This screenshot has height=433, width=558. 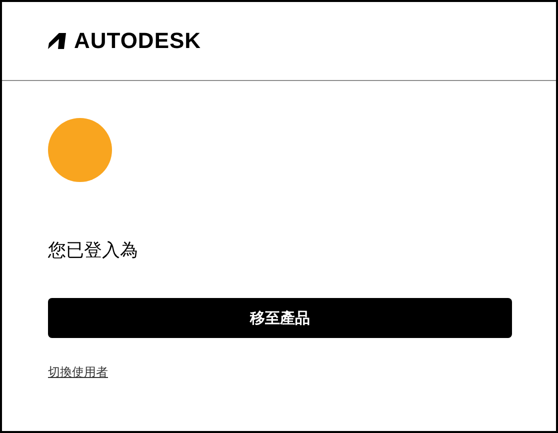 What do you see at coordinates (57, 41) in the screenshot?
I see `logo-icon` at bounding box center [57, 41].